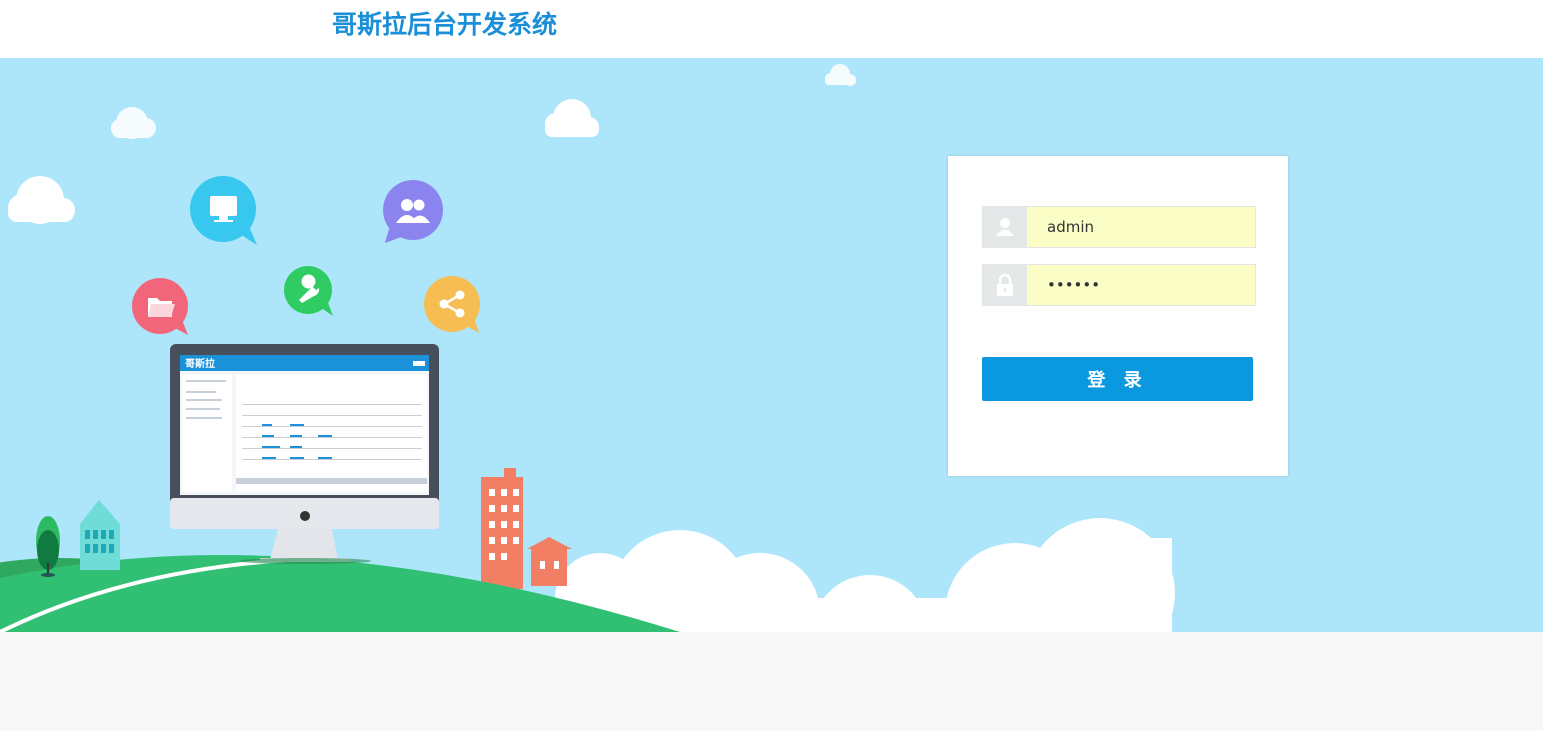 The width and height of the screenshot is (1543, 731). I want to click on ground-clouds, so click(865, 575).